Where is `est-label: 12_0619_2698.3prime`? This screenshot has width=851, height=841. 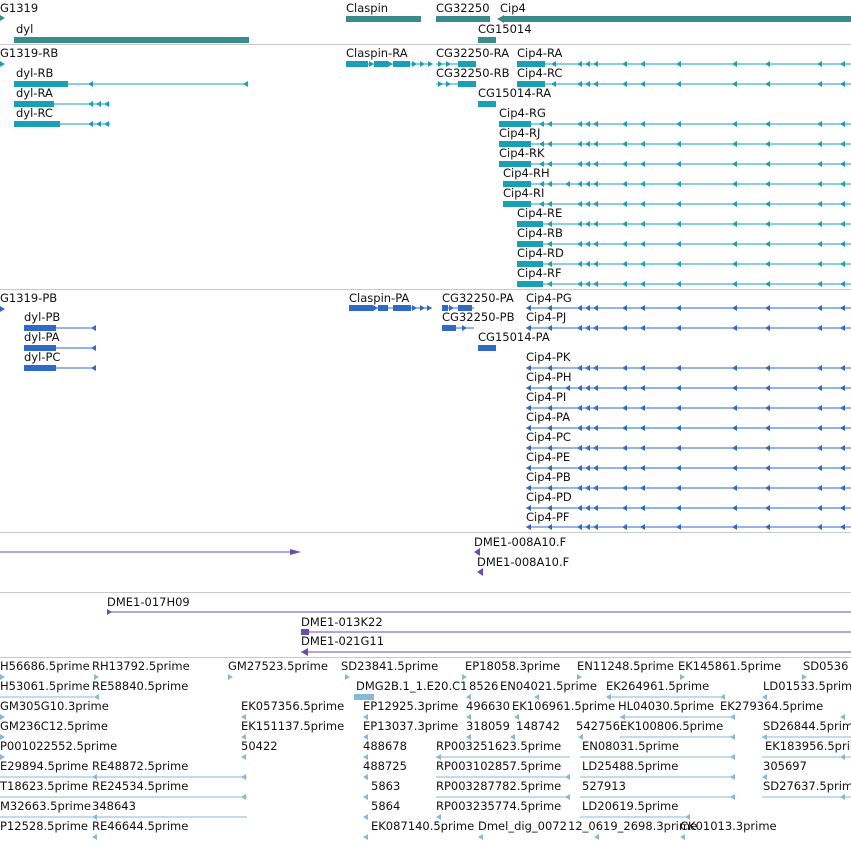 est-label: 12_0619_2698.3prime is located at coordinates (632, 826).